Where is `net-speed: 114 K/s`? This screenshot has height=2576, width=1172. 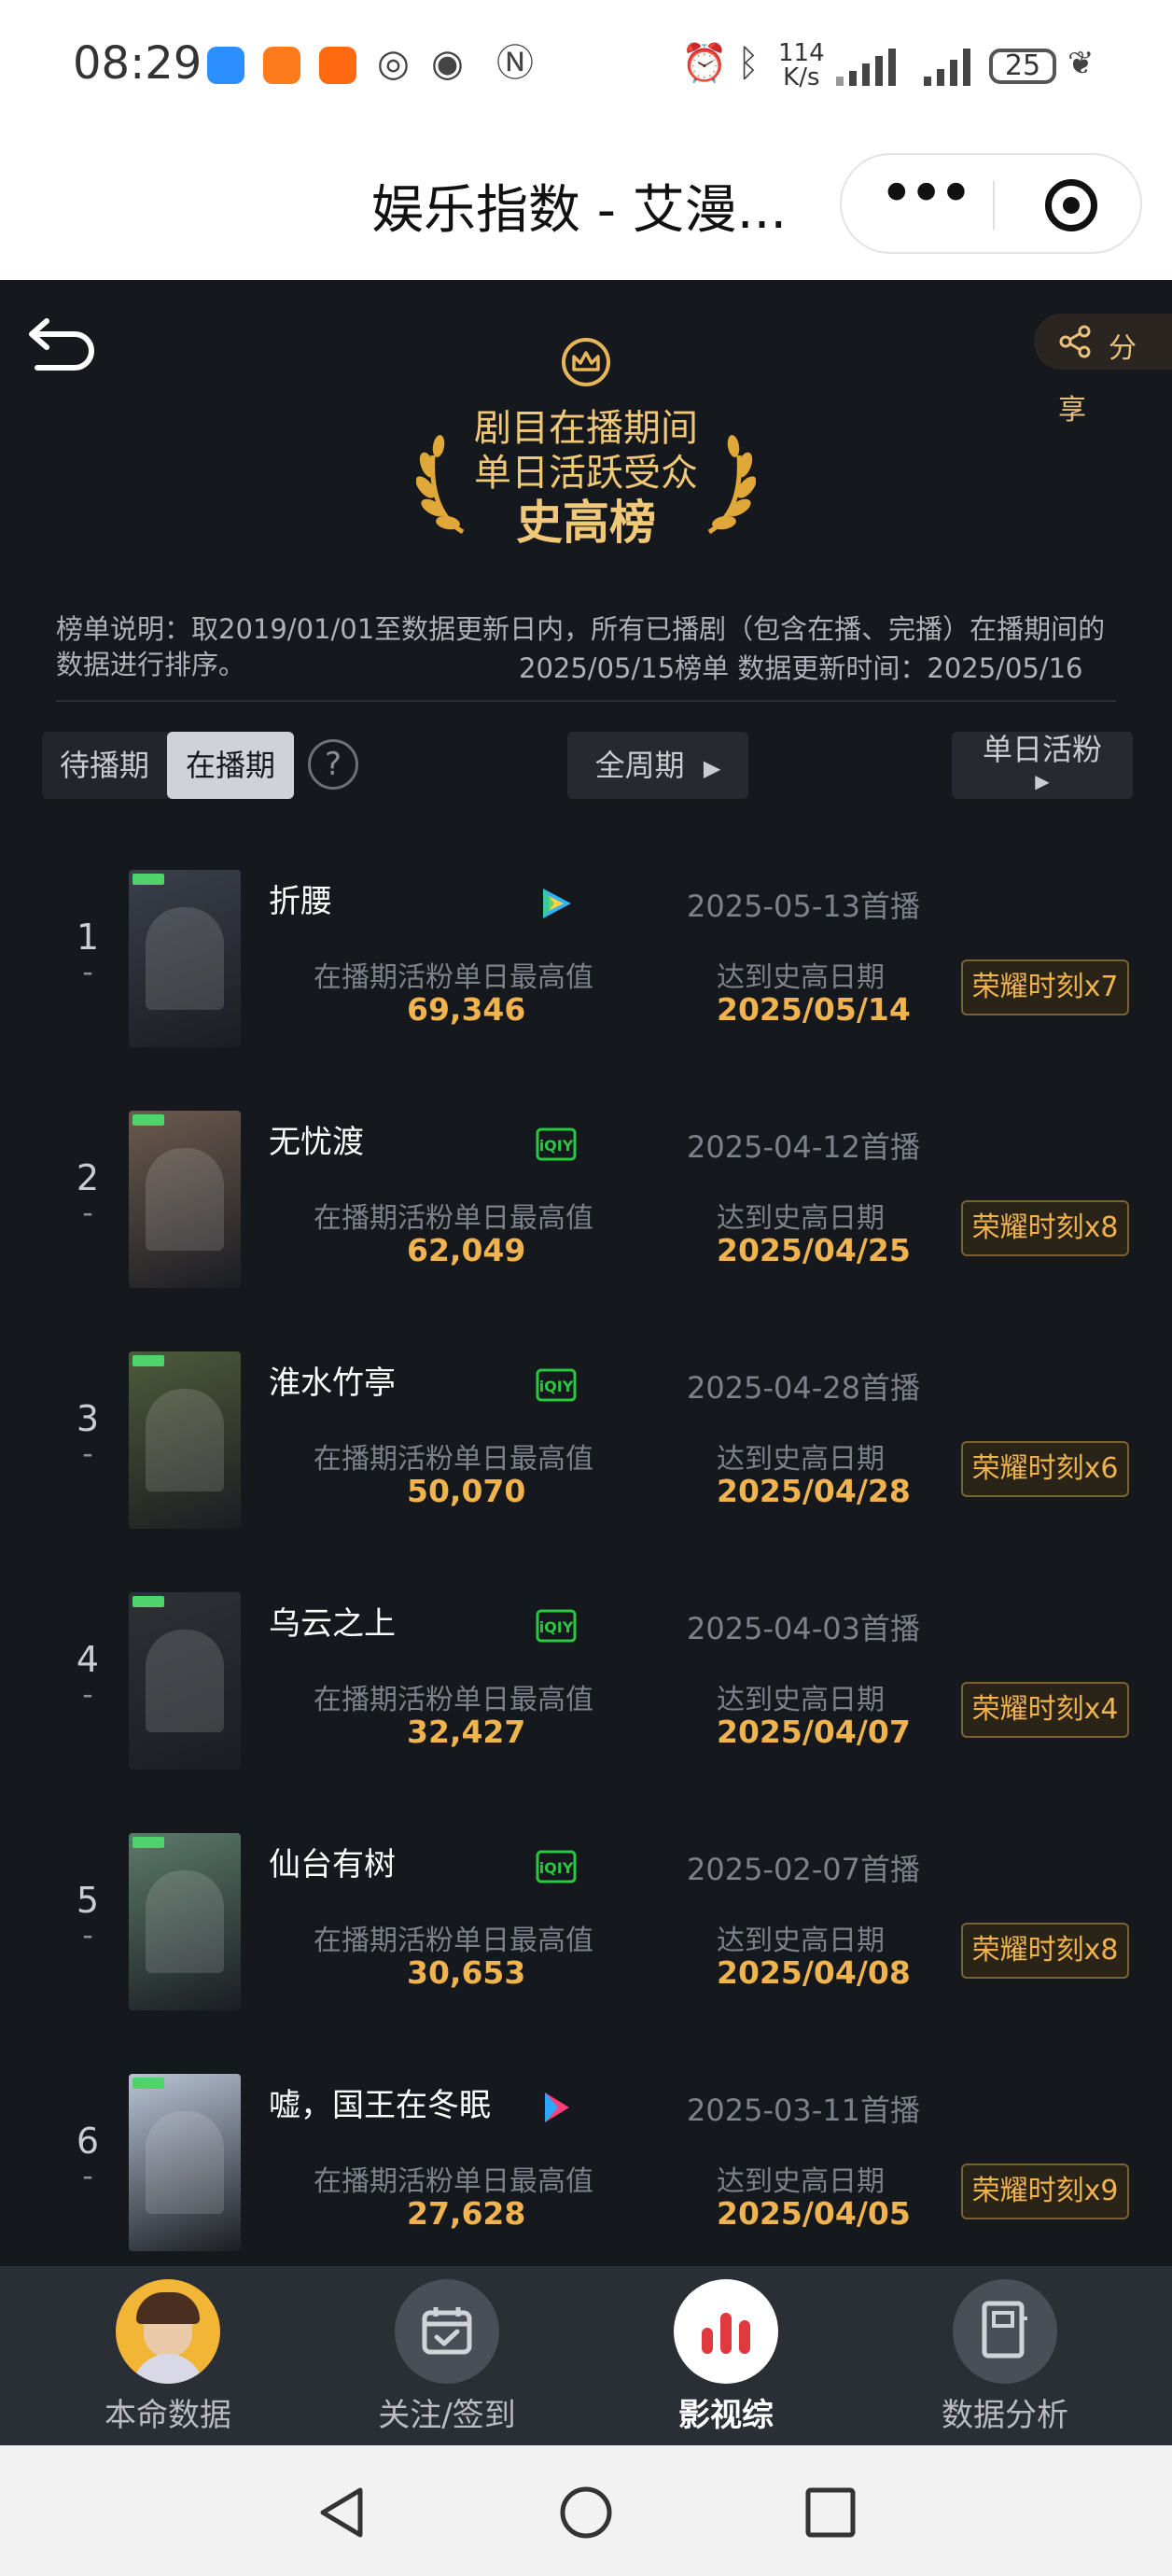 net-speed: 114 K/s is located at coordinates (801, 65).